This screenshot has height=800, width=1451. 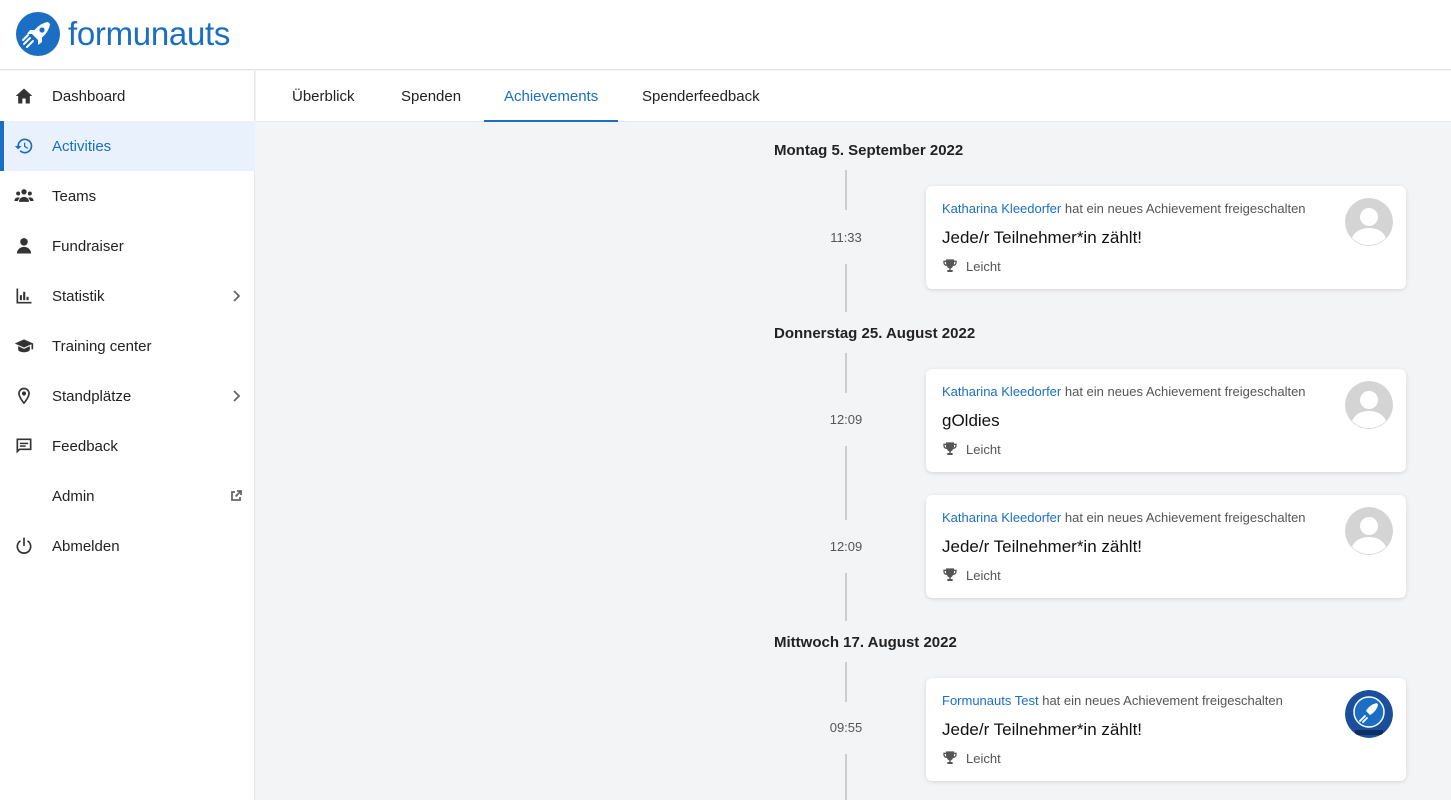 I want to click on sidebar-item-label: Abmelden, so click(x=86, y=546).